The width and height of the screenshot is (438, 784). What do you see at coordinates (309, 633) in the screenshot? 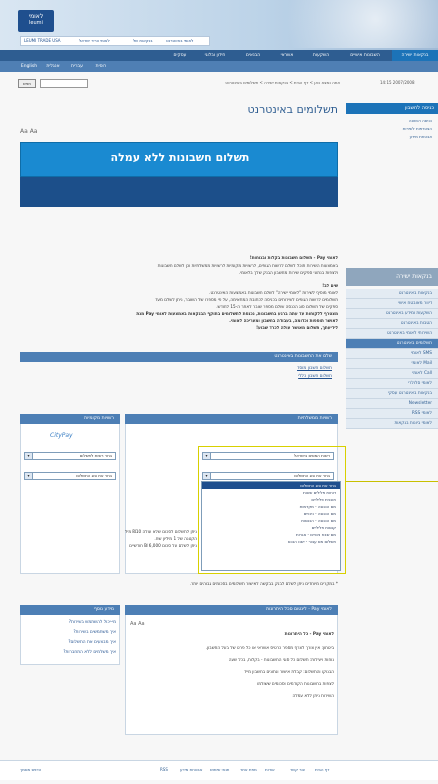
I see `benefits-heading: לאומי Pay - כל היתרונות` at bounding box center [309, 633].